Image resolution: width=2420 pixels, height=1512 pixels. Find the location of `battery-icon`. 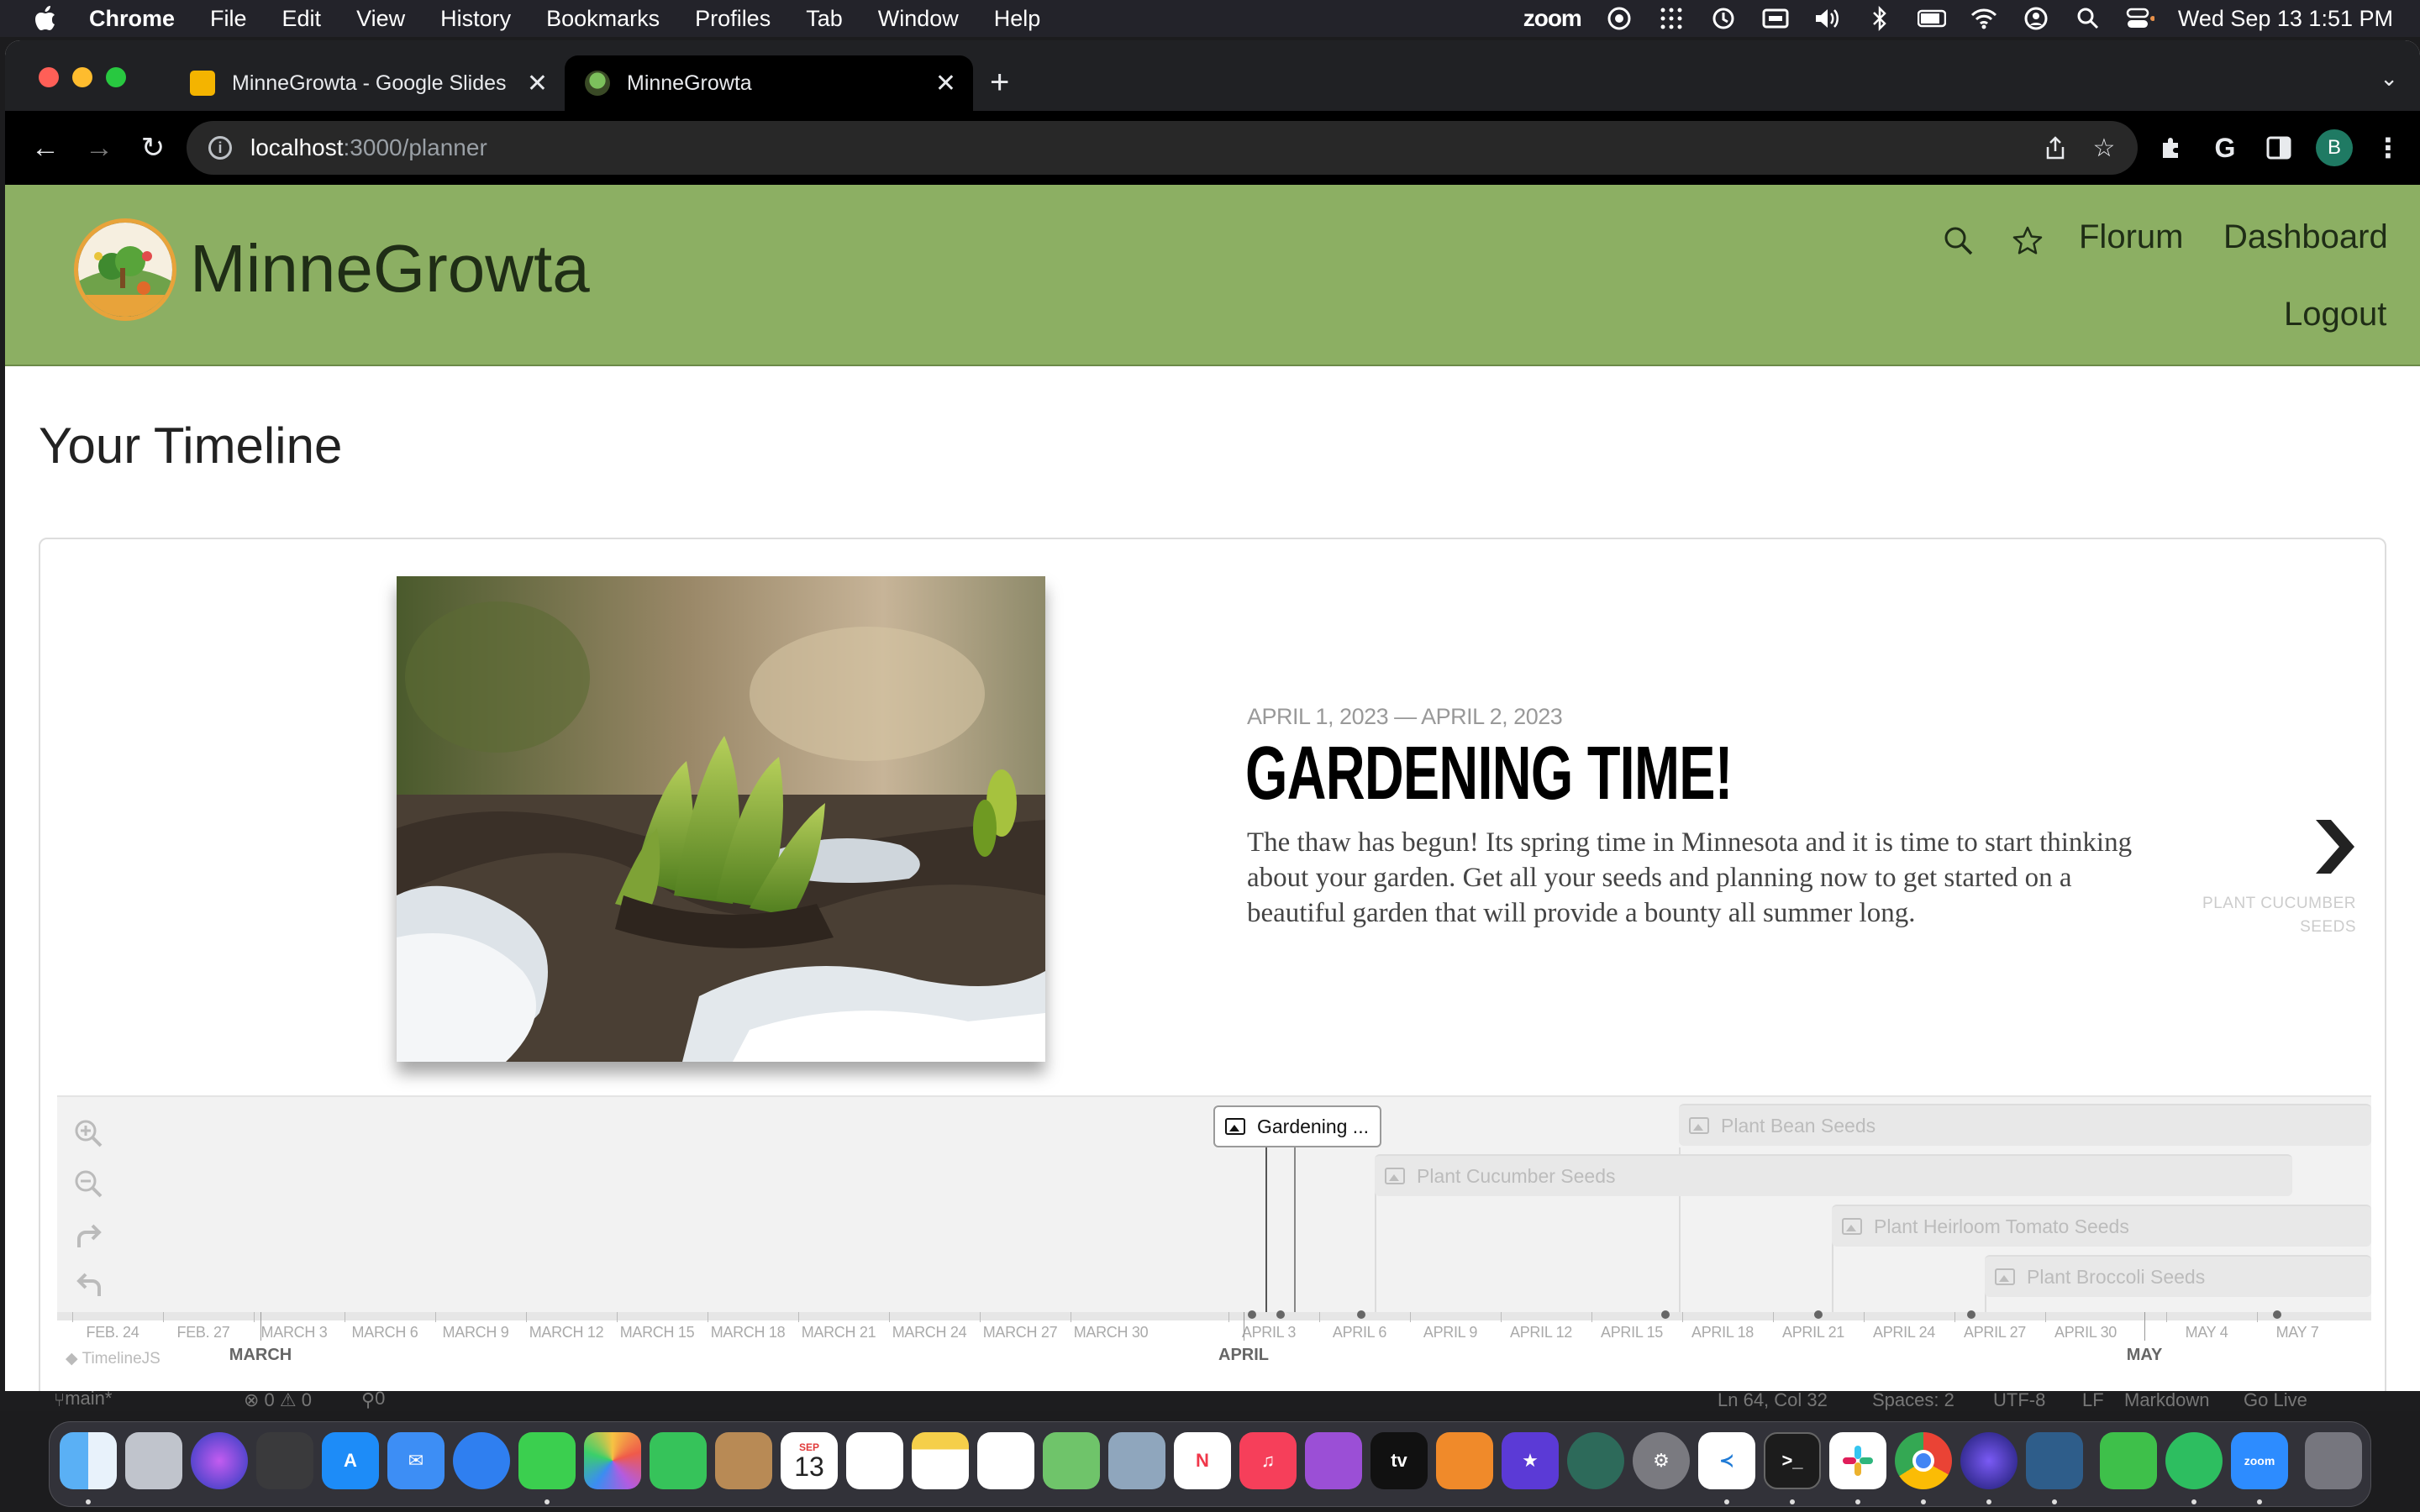

battery-icon is located at coordinates (1931, 18).